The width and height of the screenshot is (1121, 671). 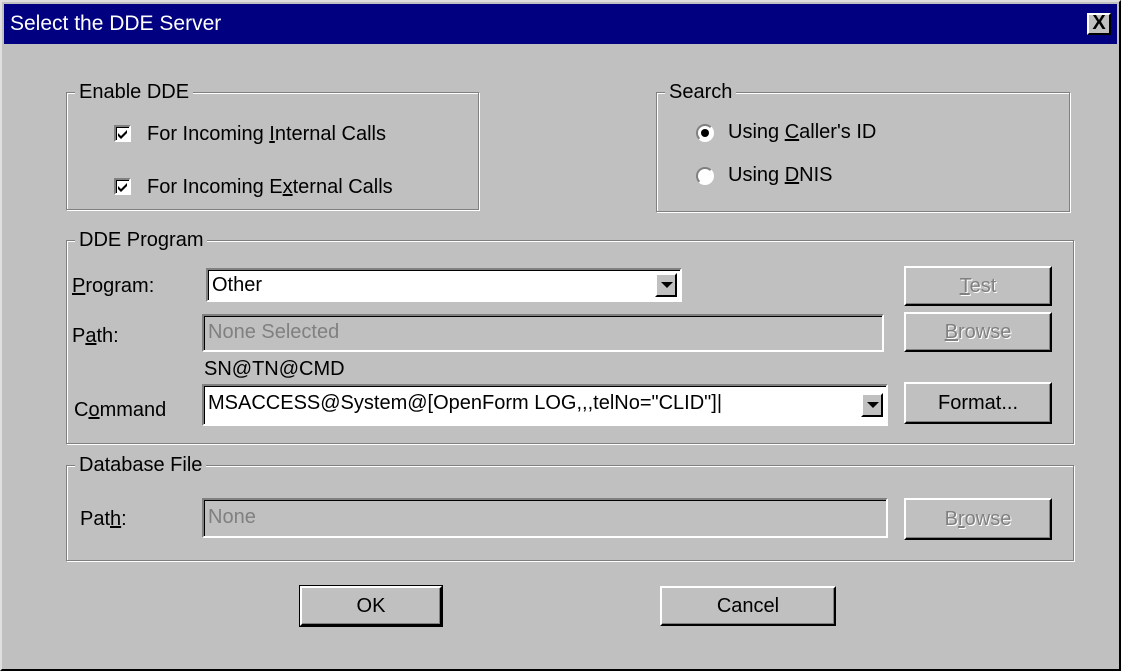 I want to click on command-label: Command, so click(x=120, y=410).